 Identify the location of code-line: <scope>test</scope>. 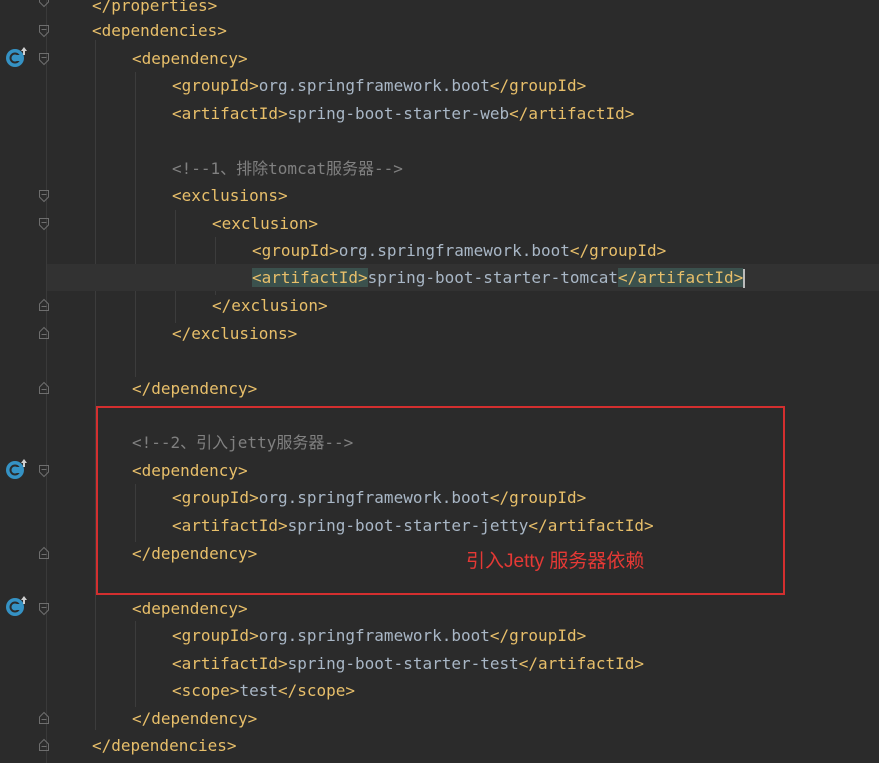
(439, 690).